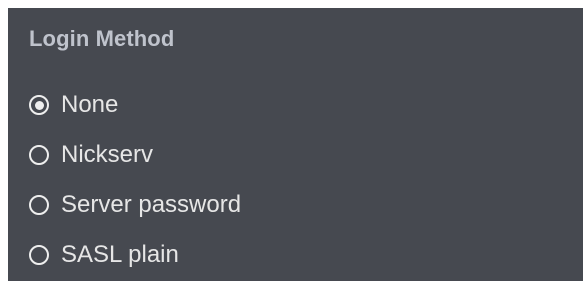 The height and width of the screenshot is (289, 583). Describe the element at coordinates (39, 155) in the screenshot. I see `radio-nickserv` at that location.